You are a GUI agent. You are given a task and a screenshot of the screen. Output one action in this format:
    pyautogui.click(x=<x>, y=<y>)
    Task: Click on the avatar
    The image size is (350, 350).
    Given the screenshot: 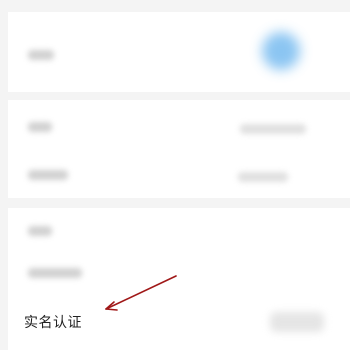 What is the action you would take?
    pyautogui.click(x=281, y=51)
    